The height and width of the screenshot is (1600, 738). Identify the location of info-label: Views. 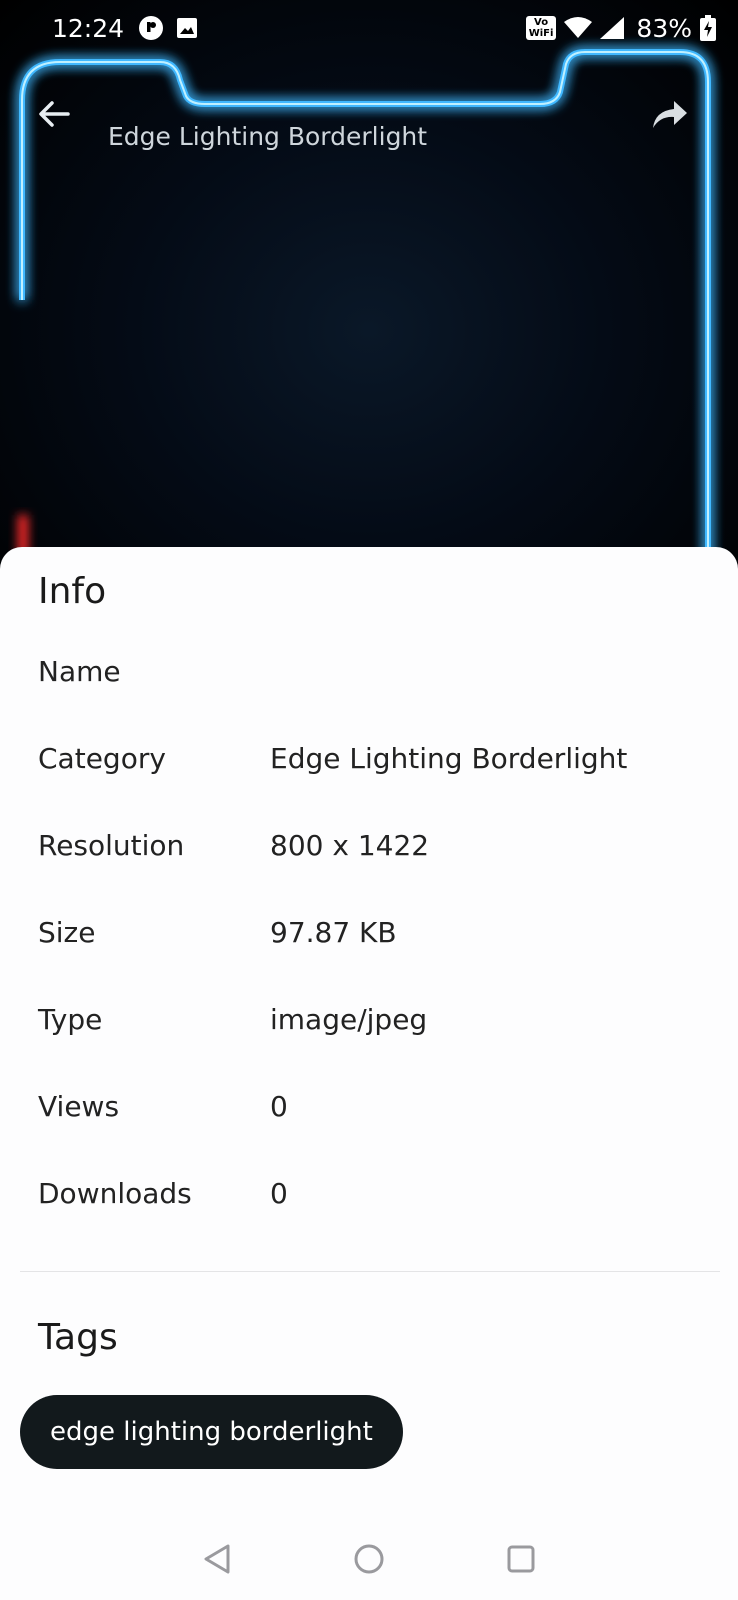
(79, 1106).